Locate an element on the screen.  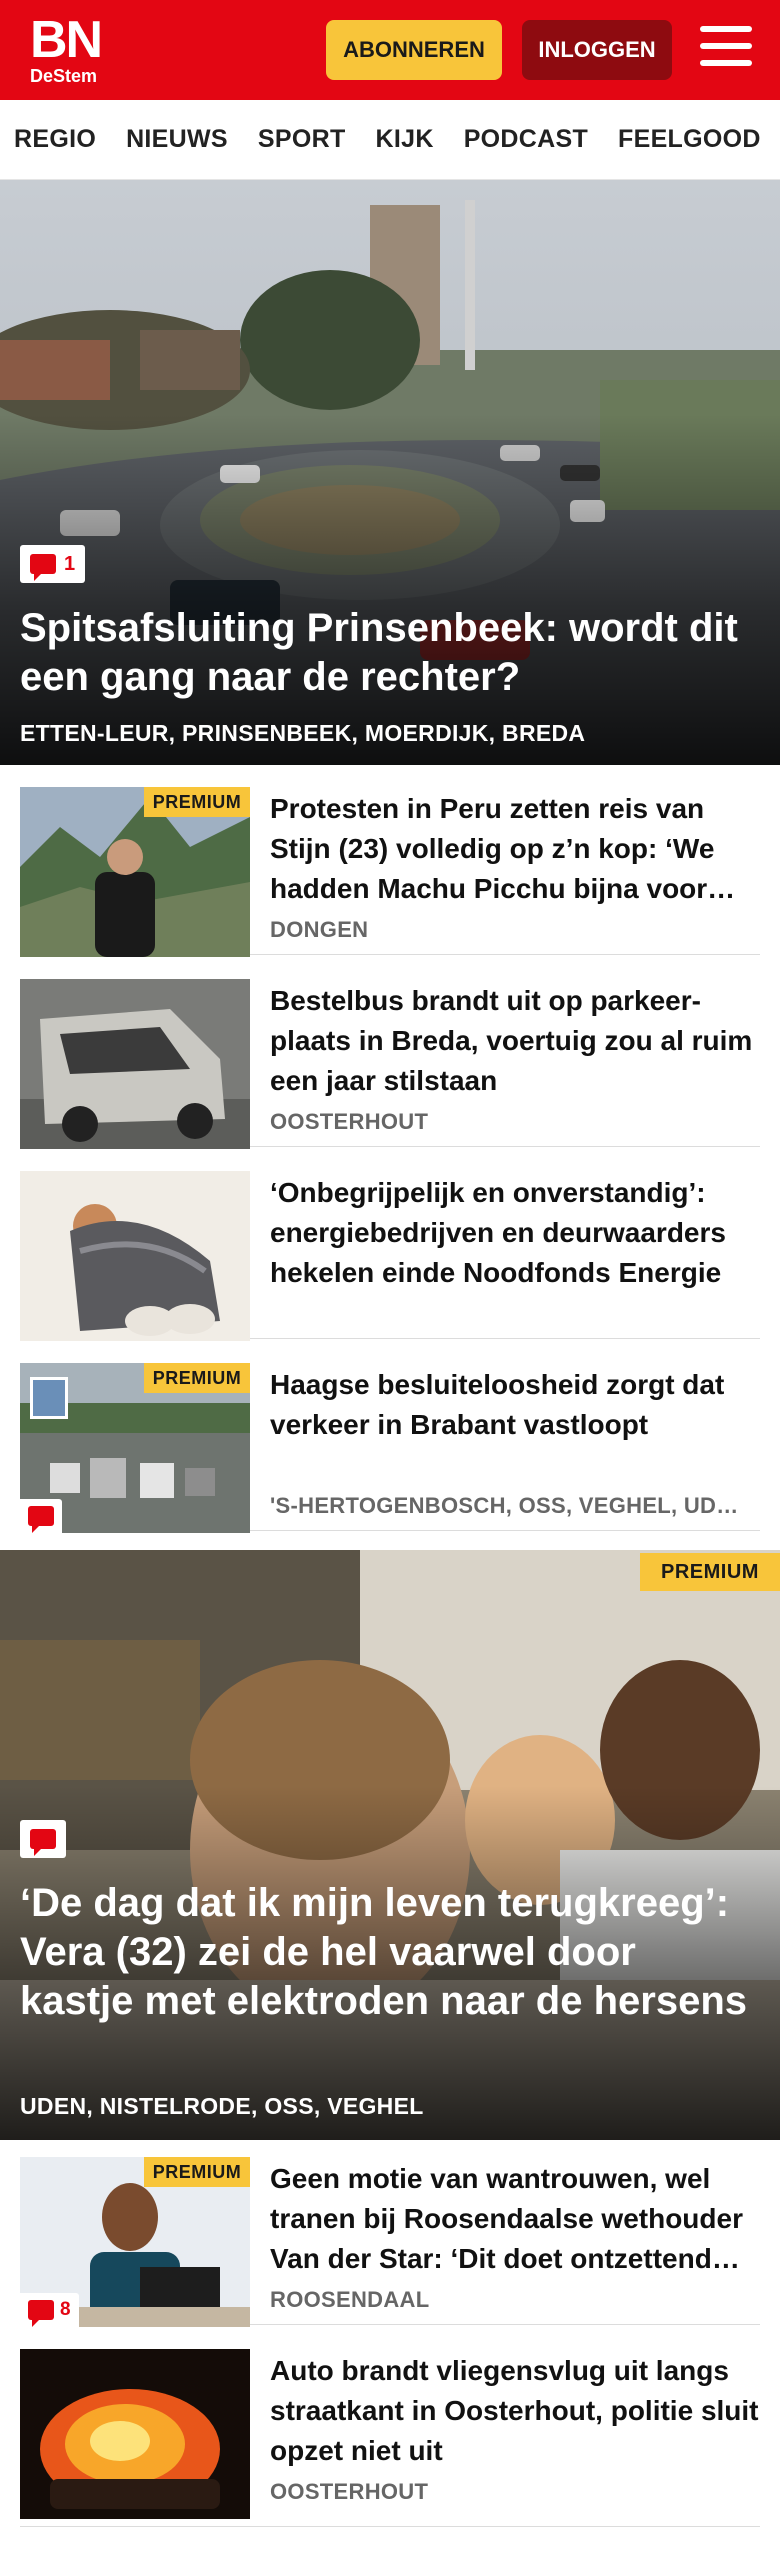
menu-icon is located at coordinates (726, 49).